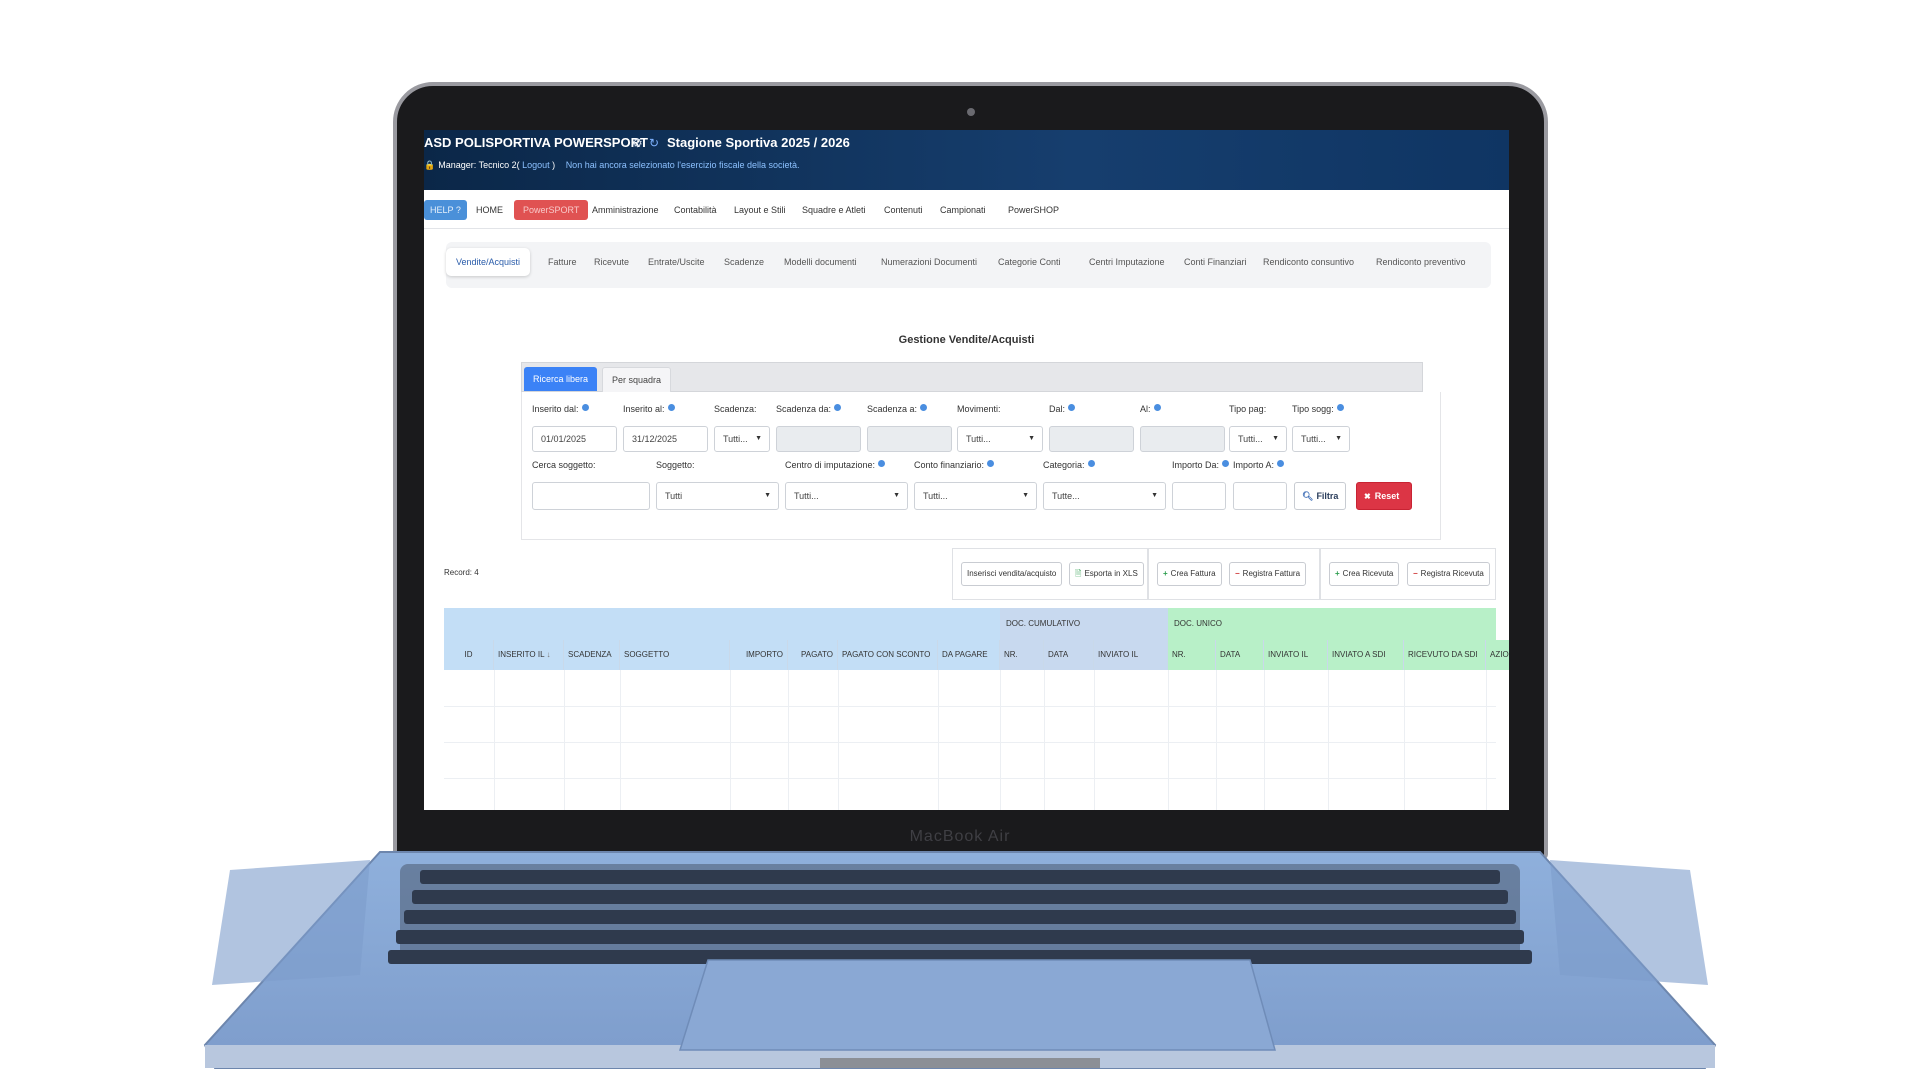  Describe the element at coordinates (489, 210) in the screenshot. I see `nav-home: HOME` at that location.